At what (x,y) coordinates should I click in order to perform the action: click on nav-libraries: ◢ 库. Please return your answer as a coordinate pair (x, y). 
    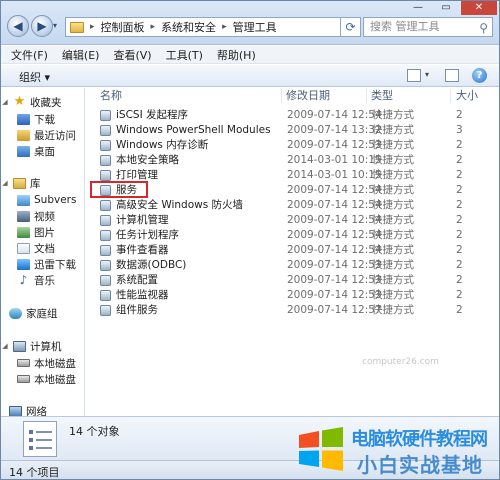
    Looking at the image, I should click on (43, 183).